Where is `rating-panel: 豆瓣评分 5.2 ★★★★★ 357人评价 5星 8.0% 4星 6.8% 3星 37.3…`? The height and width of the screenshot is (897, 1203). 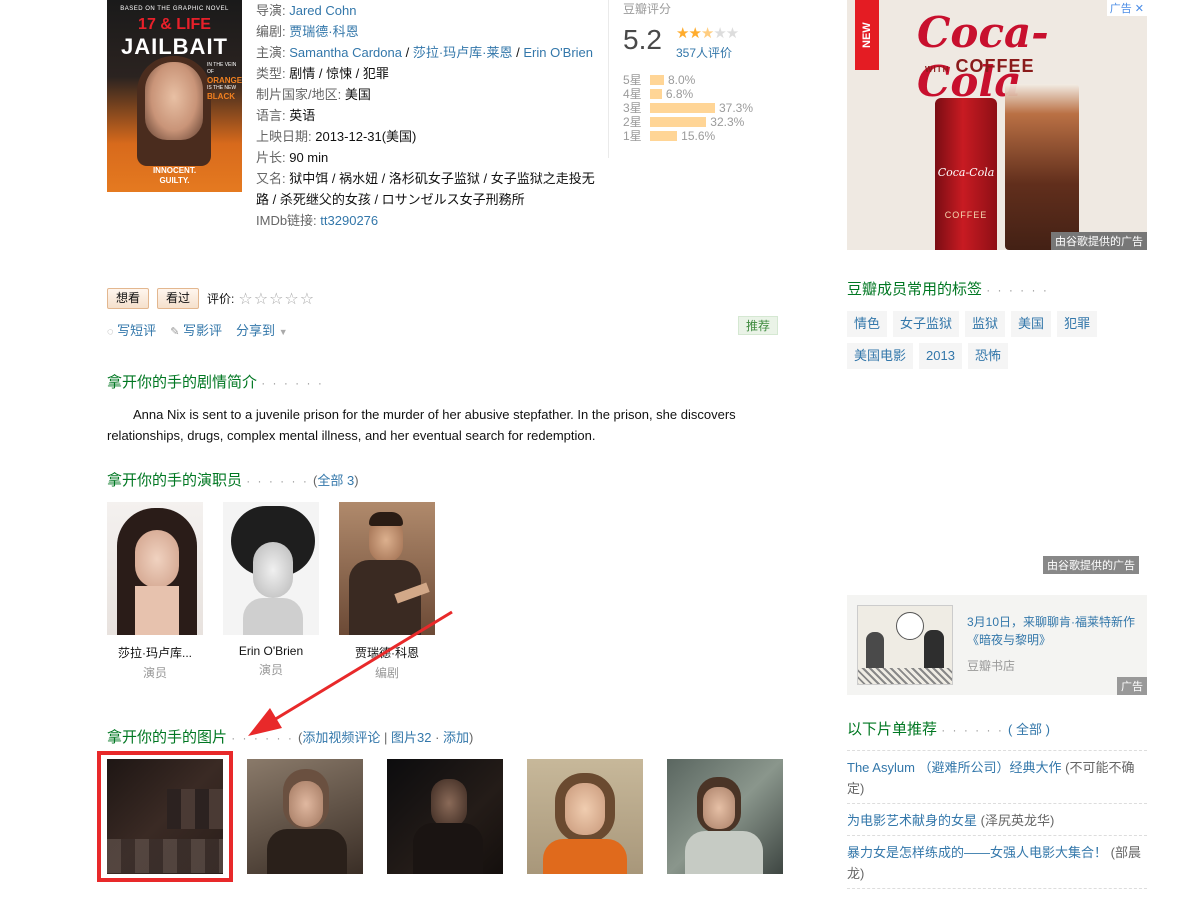 rating-panel: 豆瓣评分 5.2 ★★★★★ 357人评价 5星 8.0% 4星 6.8% 3星 37.3… is located at coordinates (698, 79).